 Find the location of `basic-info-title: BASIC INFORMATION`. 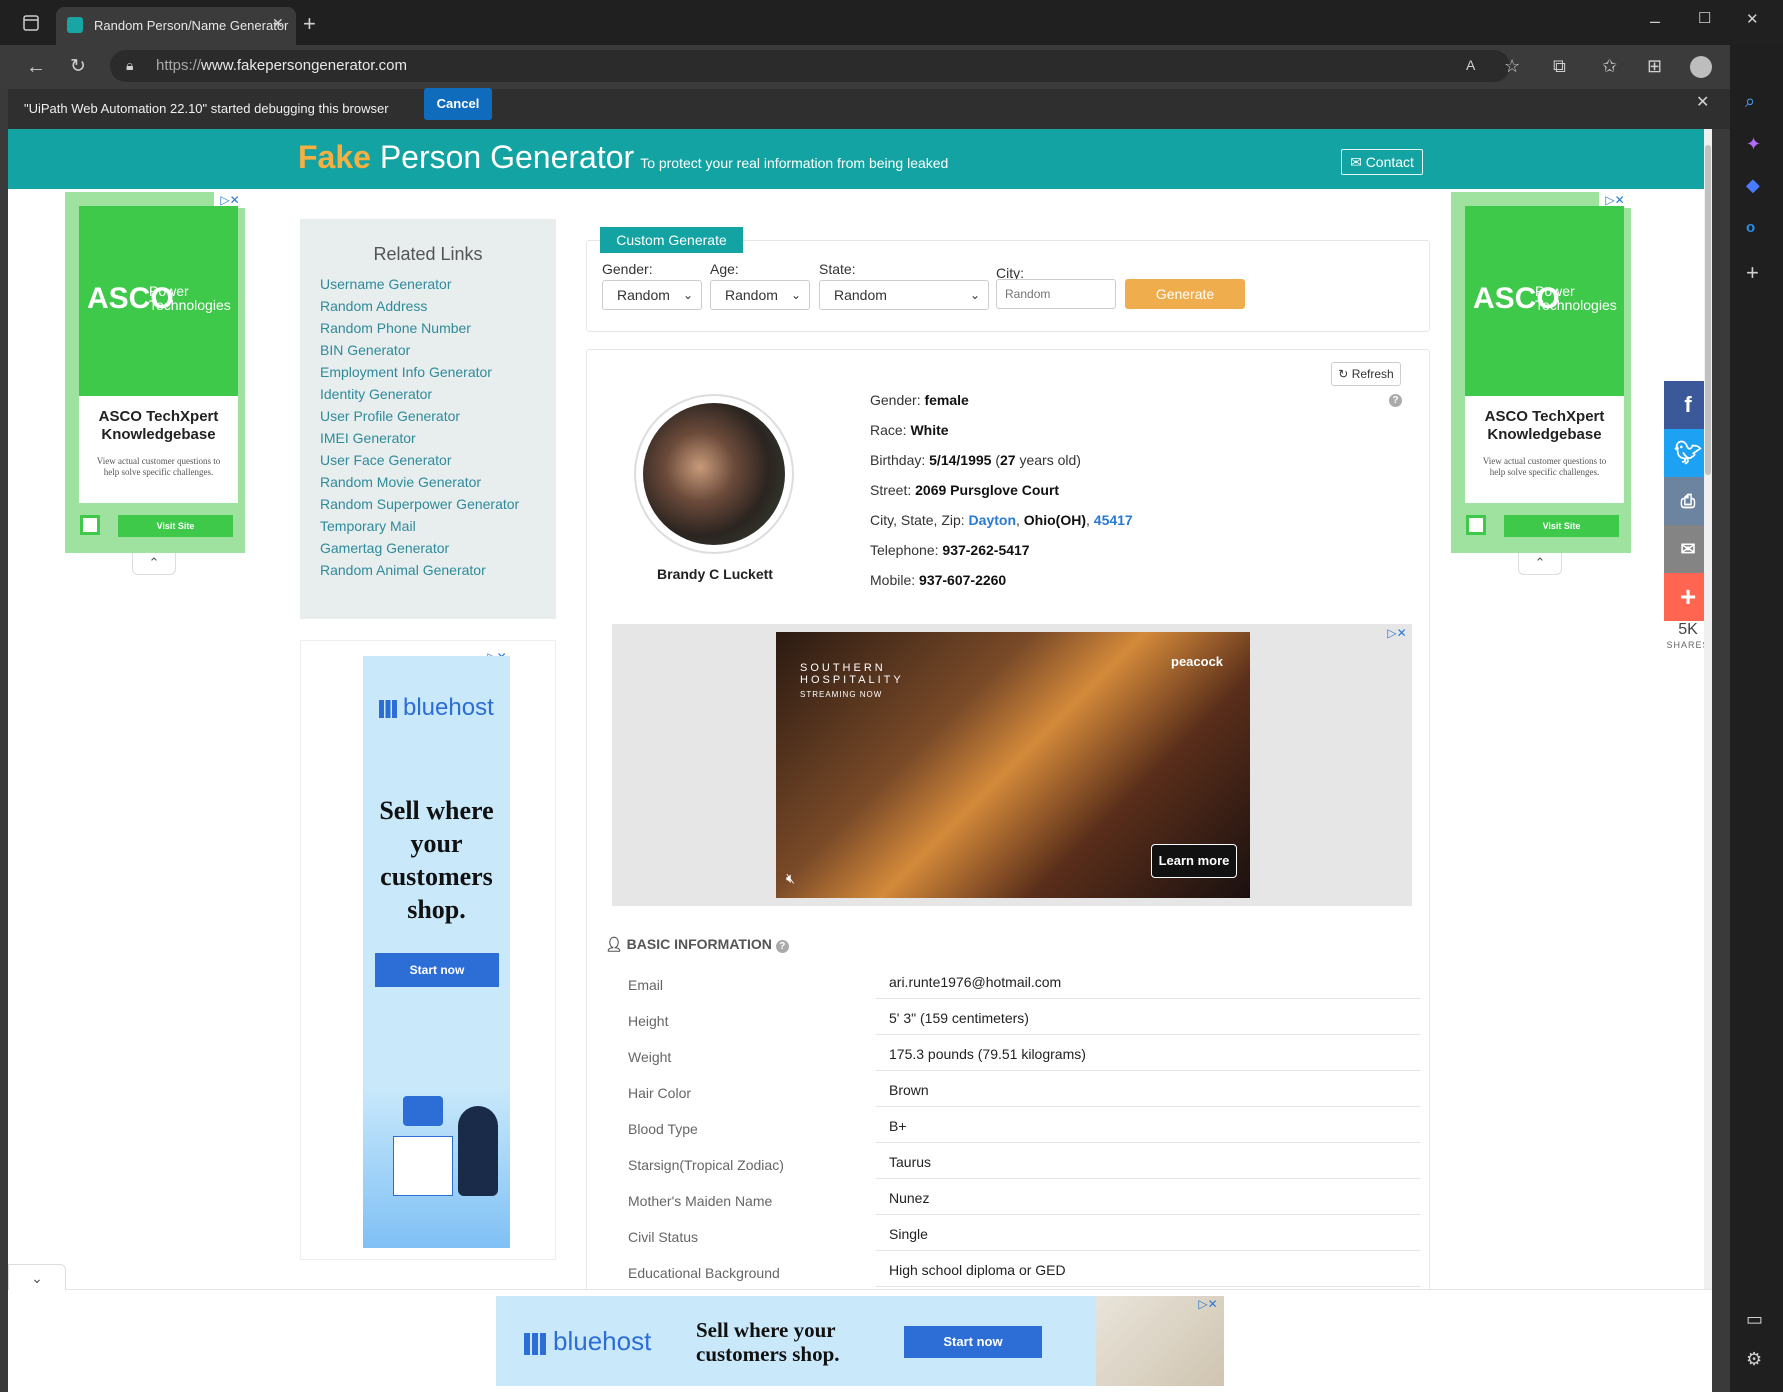

basic-info-title: BASIC INFORMATION is located at coordinates (699, 944).